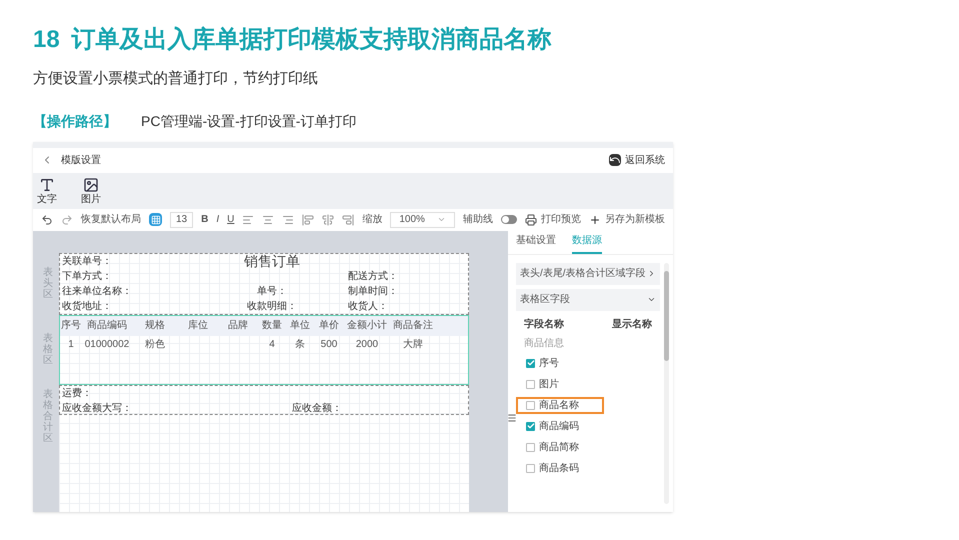 The width and height of the screenshot is (959, 540). I want to click on field-label: 应收金额：, so click(317, 409).